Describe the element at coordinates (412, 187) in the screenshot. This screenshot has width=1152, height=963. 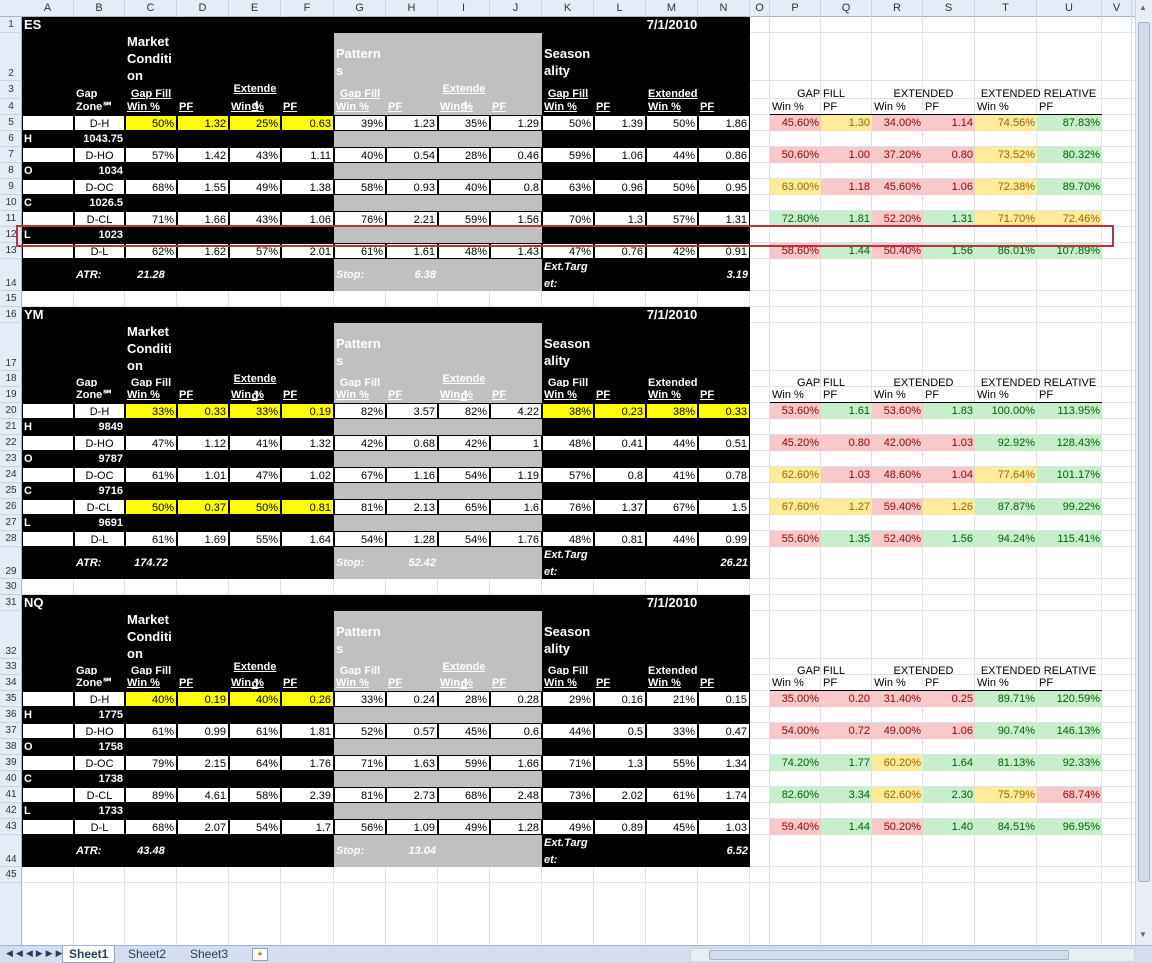
I see `pattern-value: 0.93` at that location.